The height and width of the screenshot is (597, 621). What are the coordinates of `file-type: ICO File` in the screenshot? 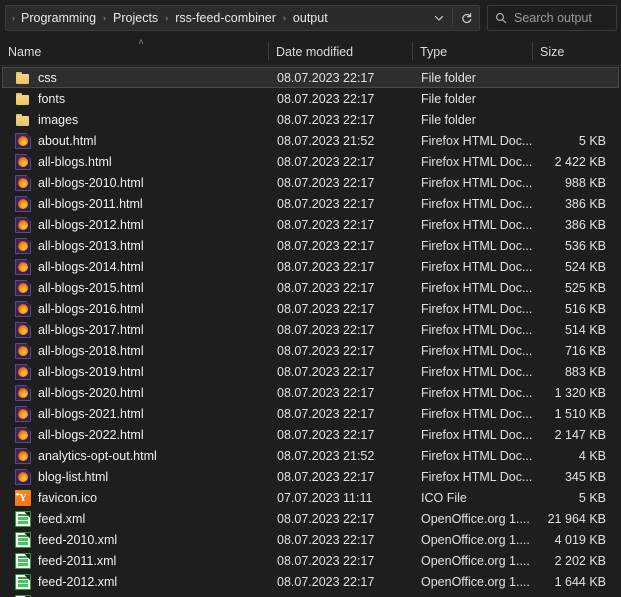 It's located at (444, 497).